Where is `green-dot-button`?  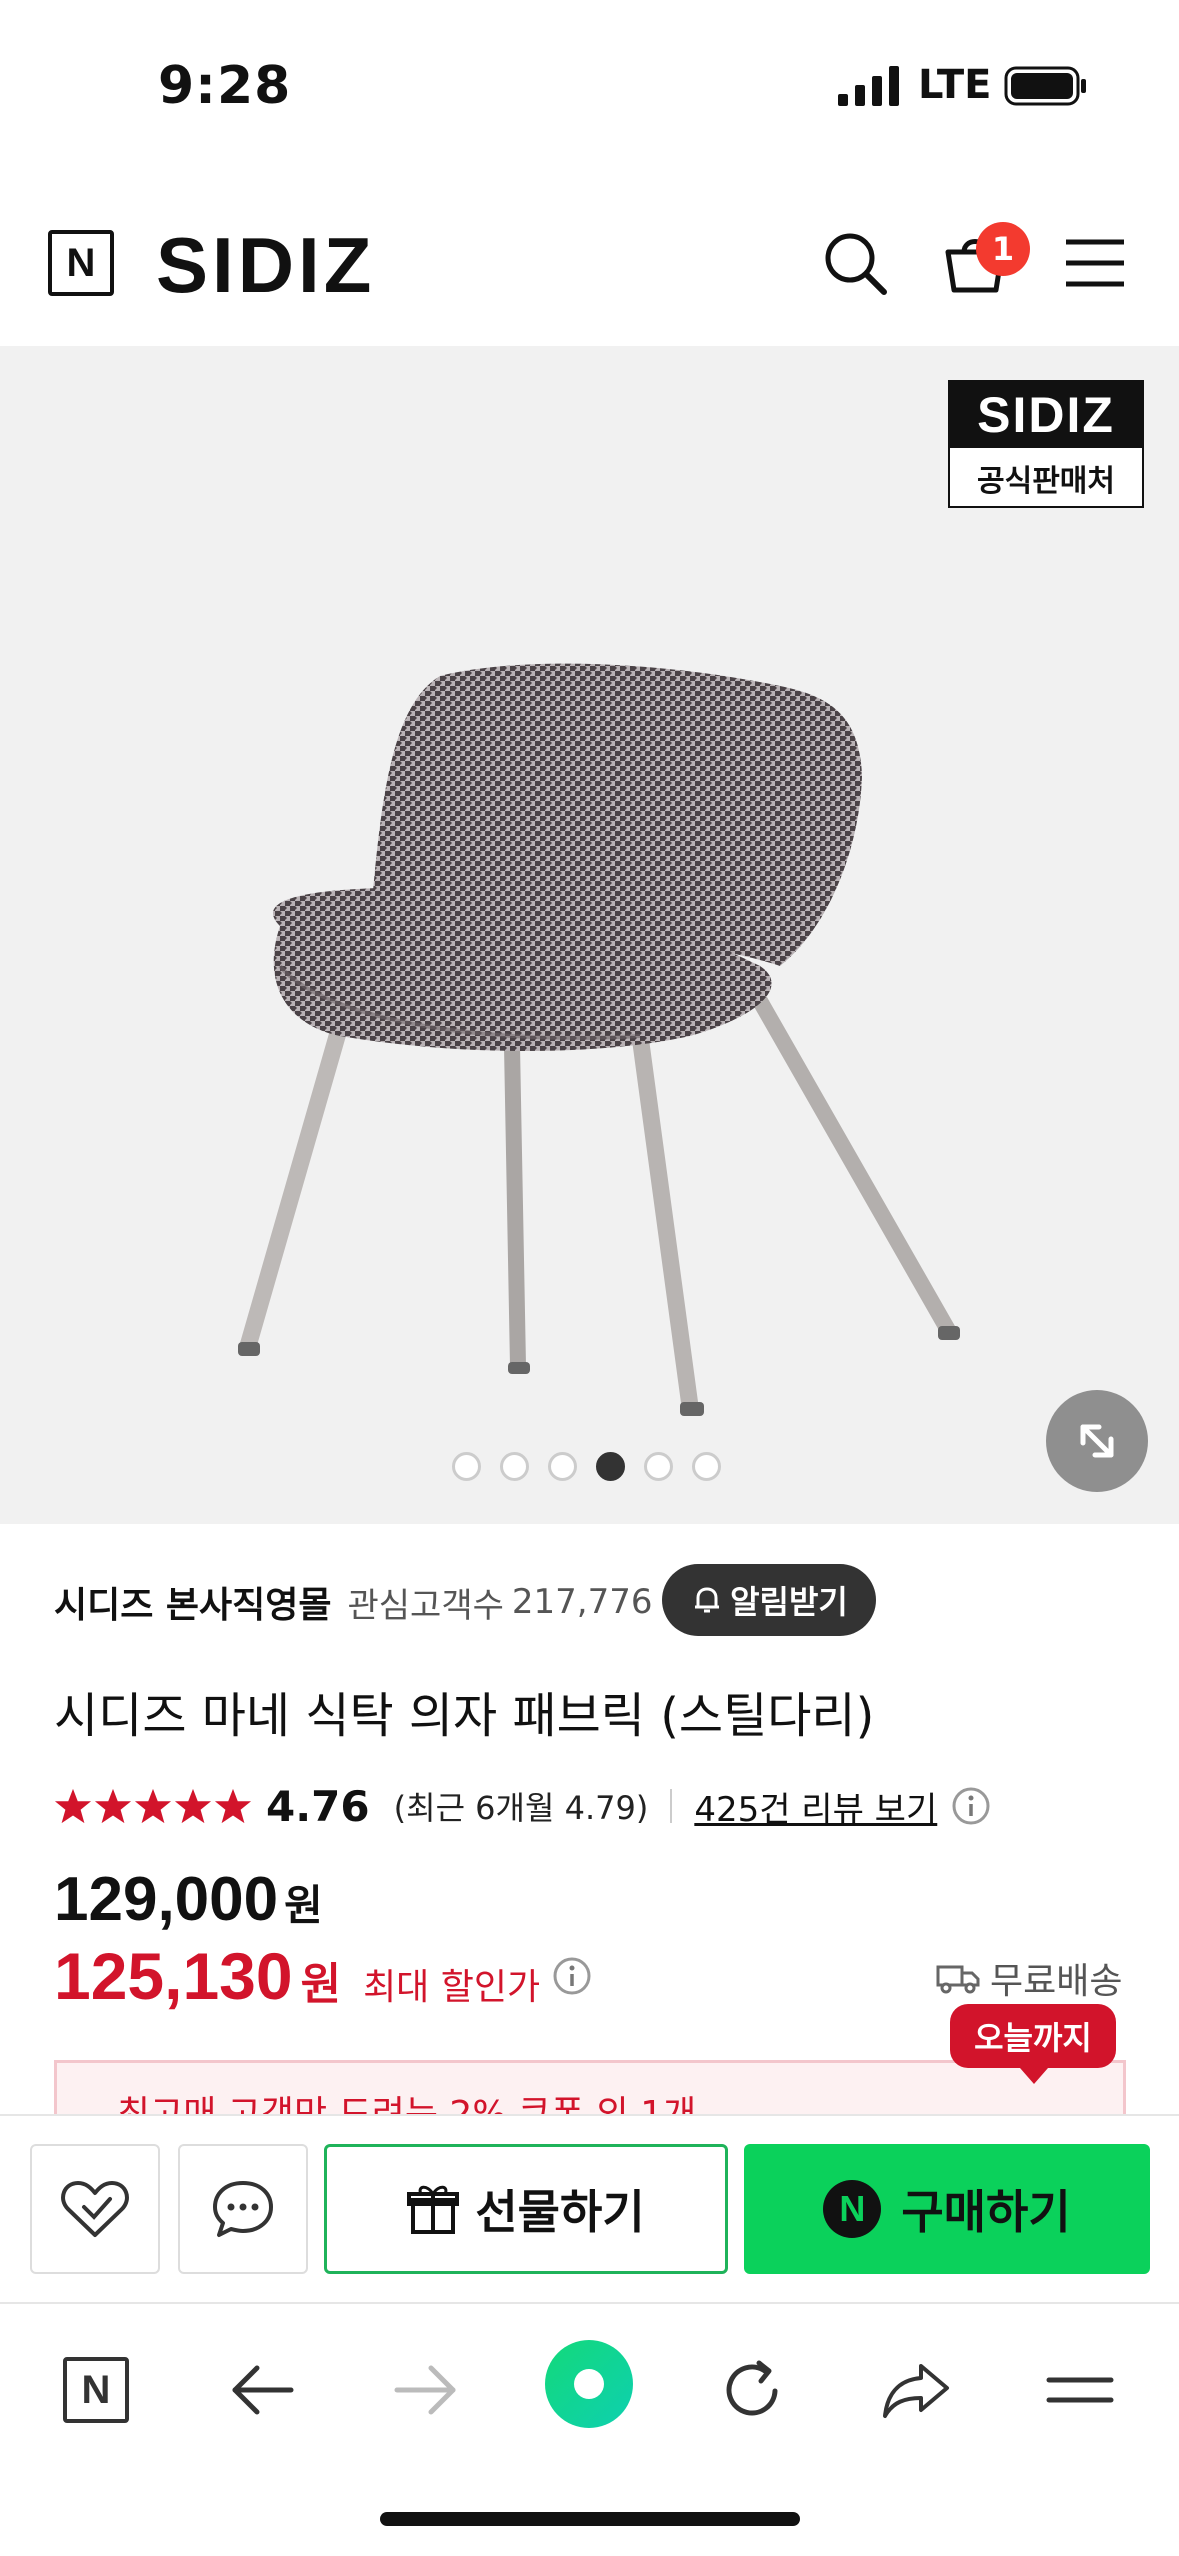
green-dot-button is located at coordinates (589, 2384).